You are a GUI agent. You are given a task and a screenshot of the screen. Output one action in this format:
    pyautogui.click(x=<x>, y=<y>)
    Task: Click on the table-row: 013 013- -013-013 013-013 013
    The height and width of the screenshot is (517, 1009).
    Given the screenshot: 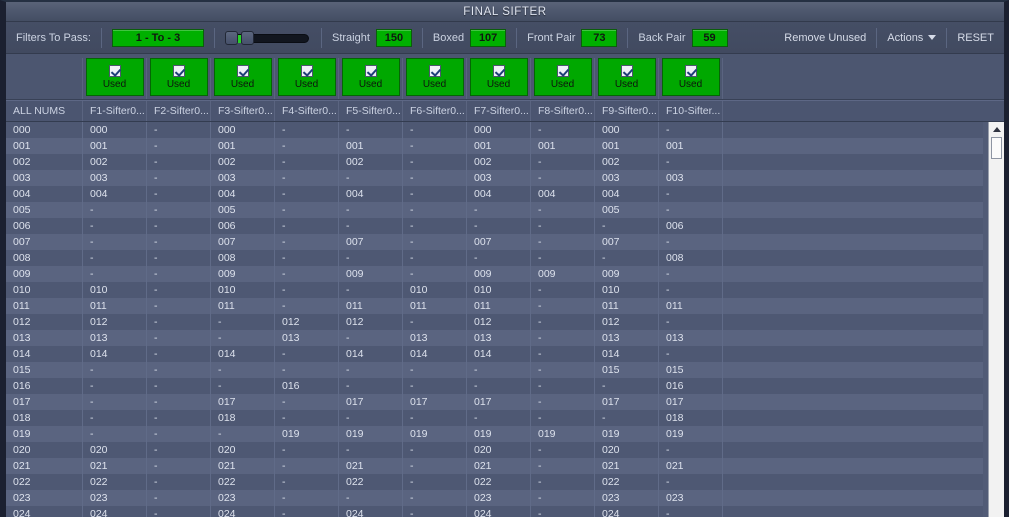 What is the action you would take?
    pyautogui.click(x=494, y=338)
    